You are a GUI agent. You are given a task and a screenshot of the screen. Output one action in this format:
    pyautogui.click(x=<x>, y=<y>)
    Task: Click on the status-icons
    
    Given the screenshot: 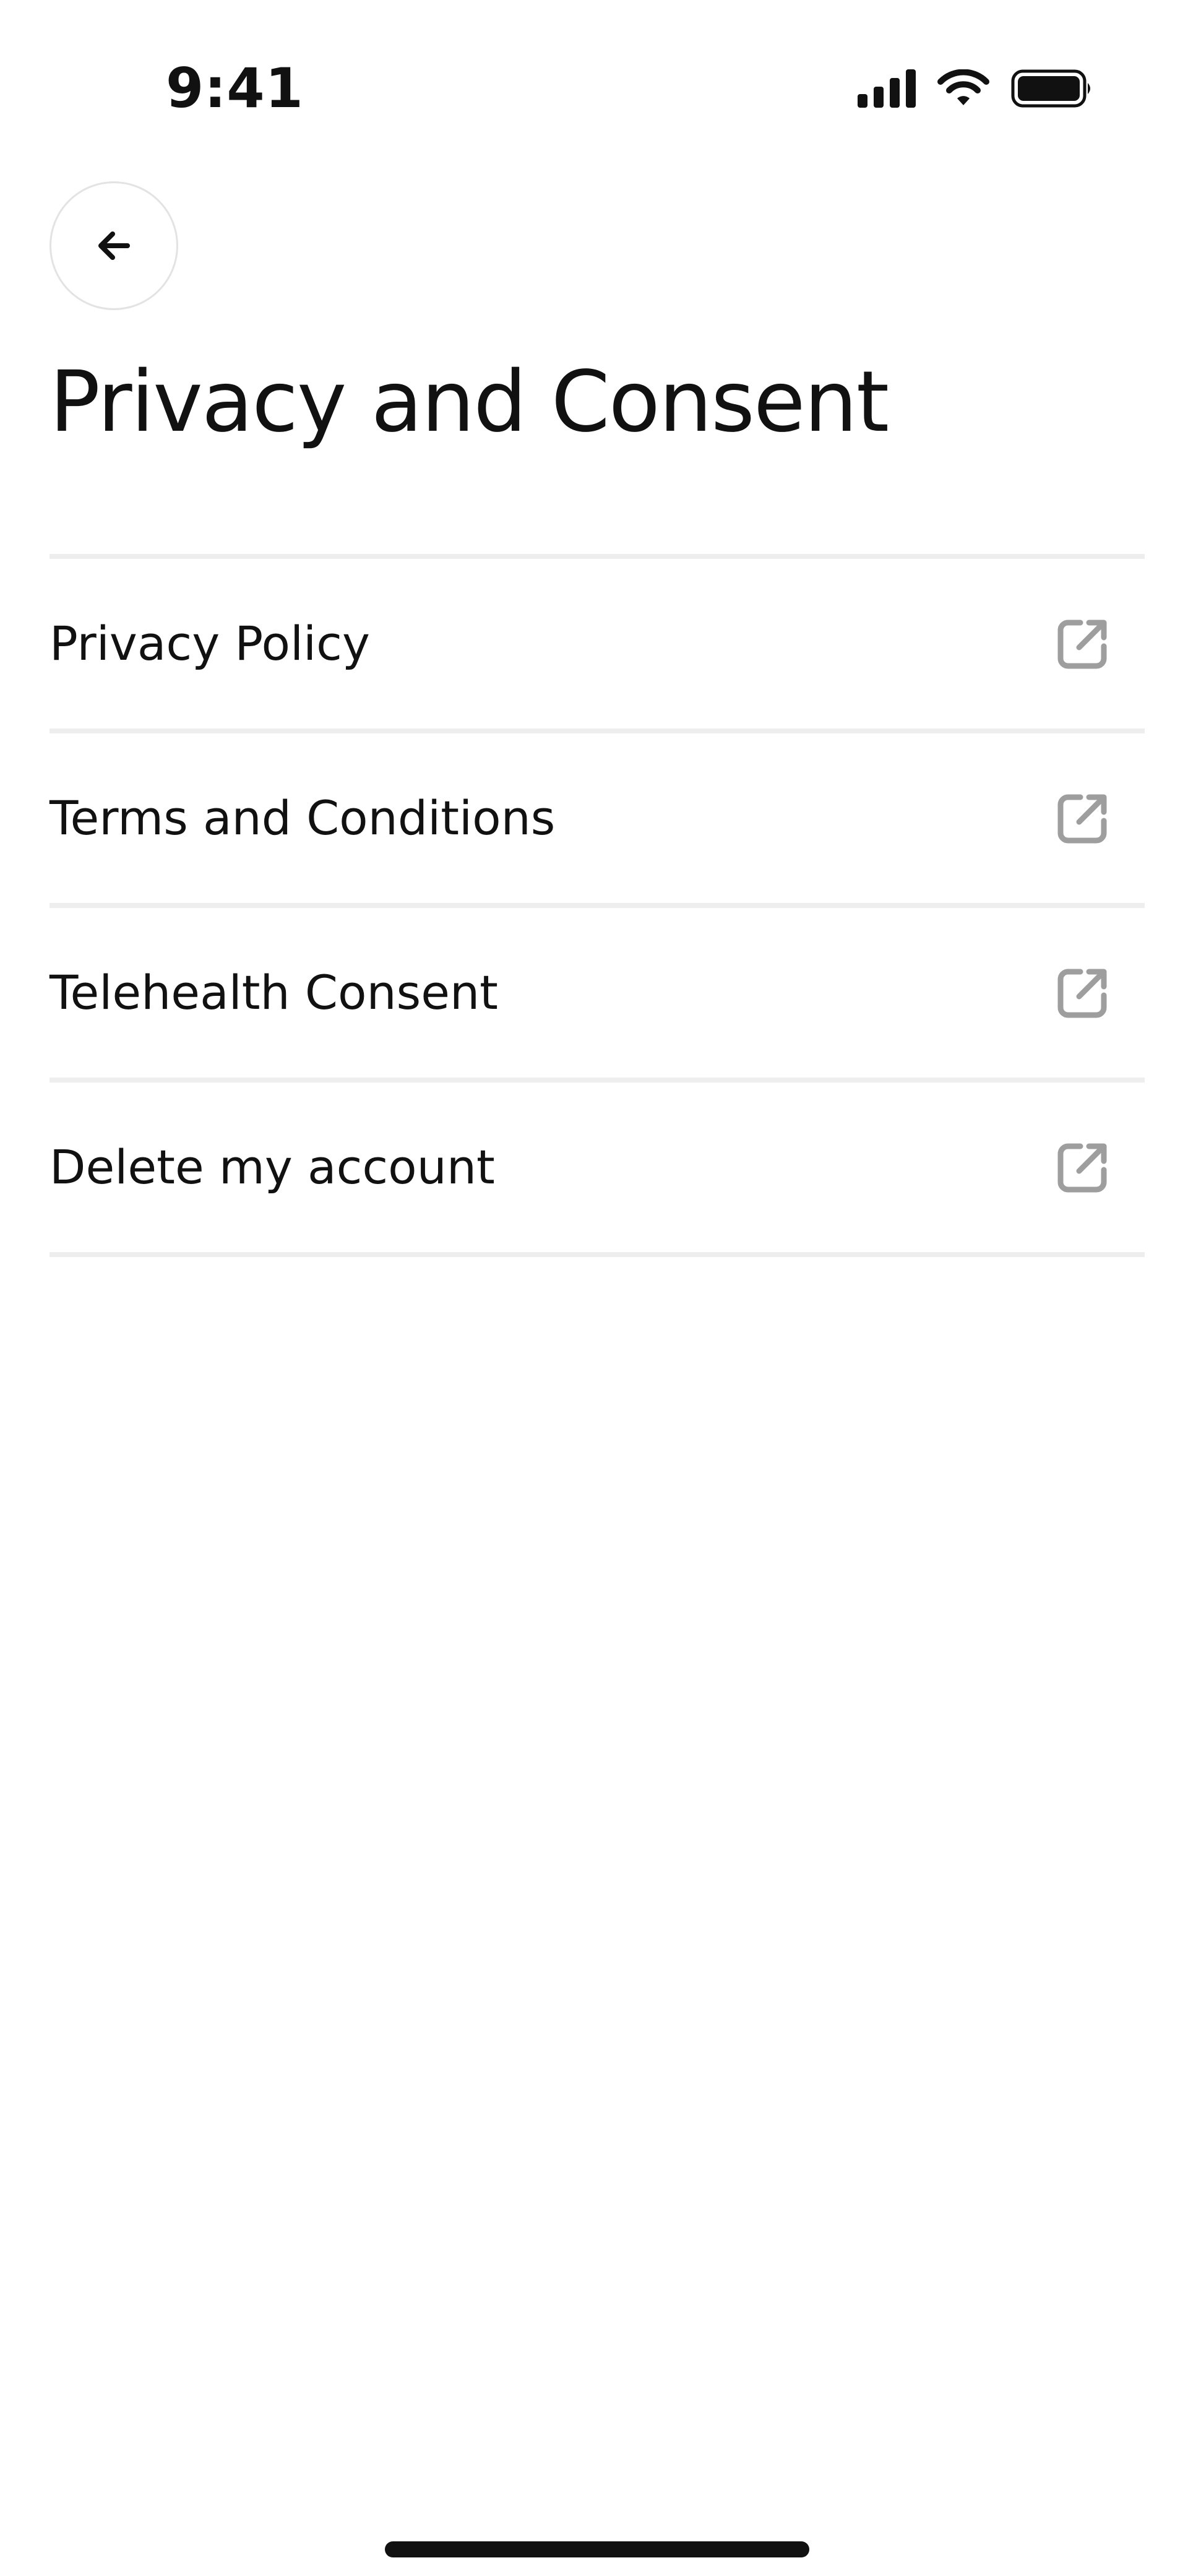 What is the action you would take?
    pyautogui.click(x=976, y=88)
    